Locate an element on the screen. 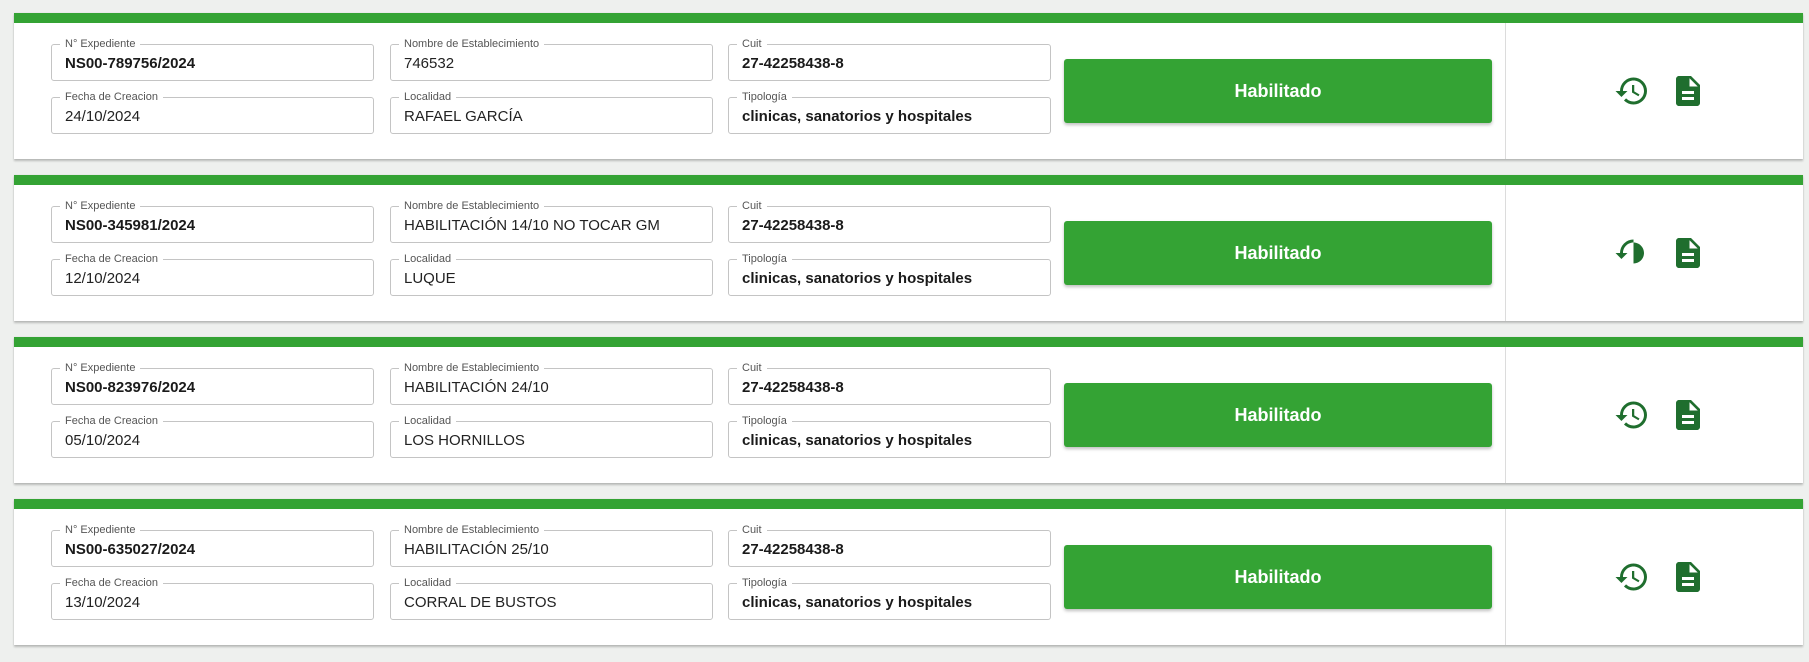  localidad-field: Localidad CORRAL DE BUSTOS is located at coordinates (551, 598).